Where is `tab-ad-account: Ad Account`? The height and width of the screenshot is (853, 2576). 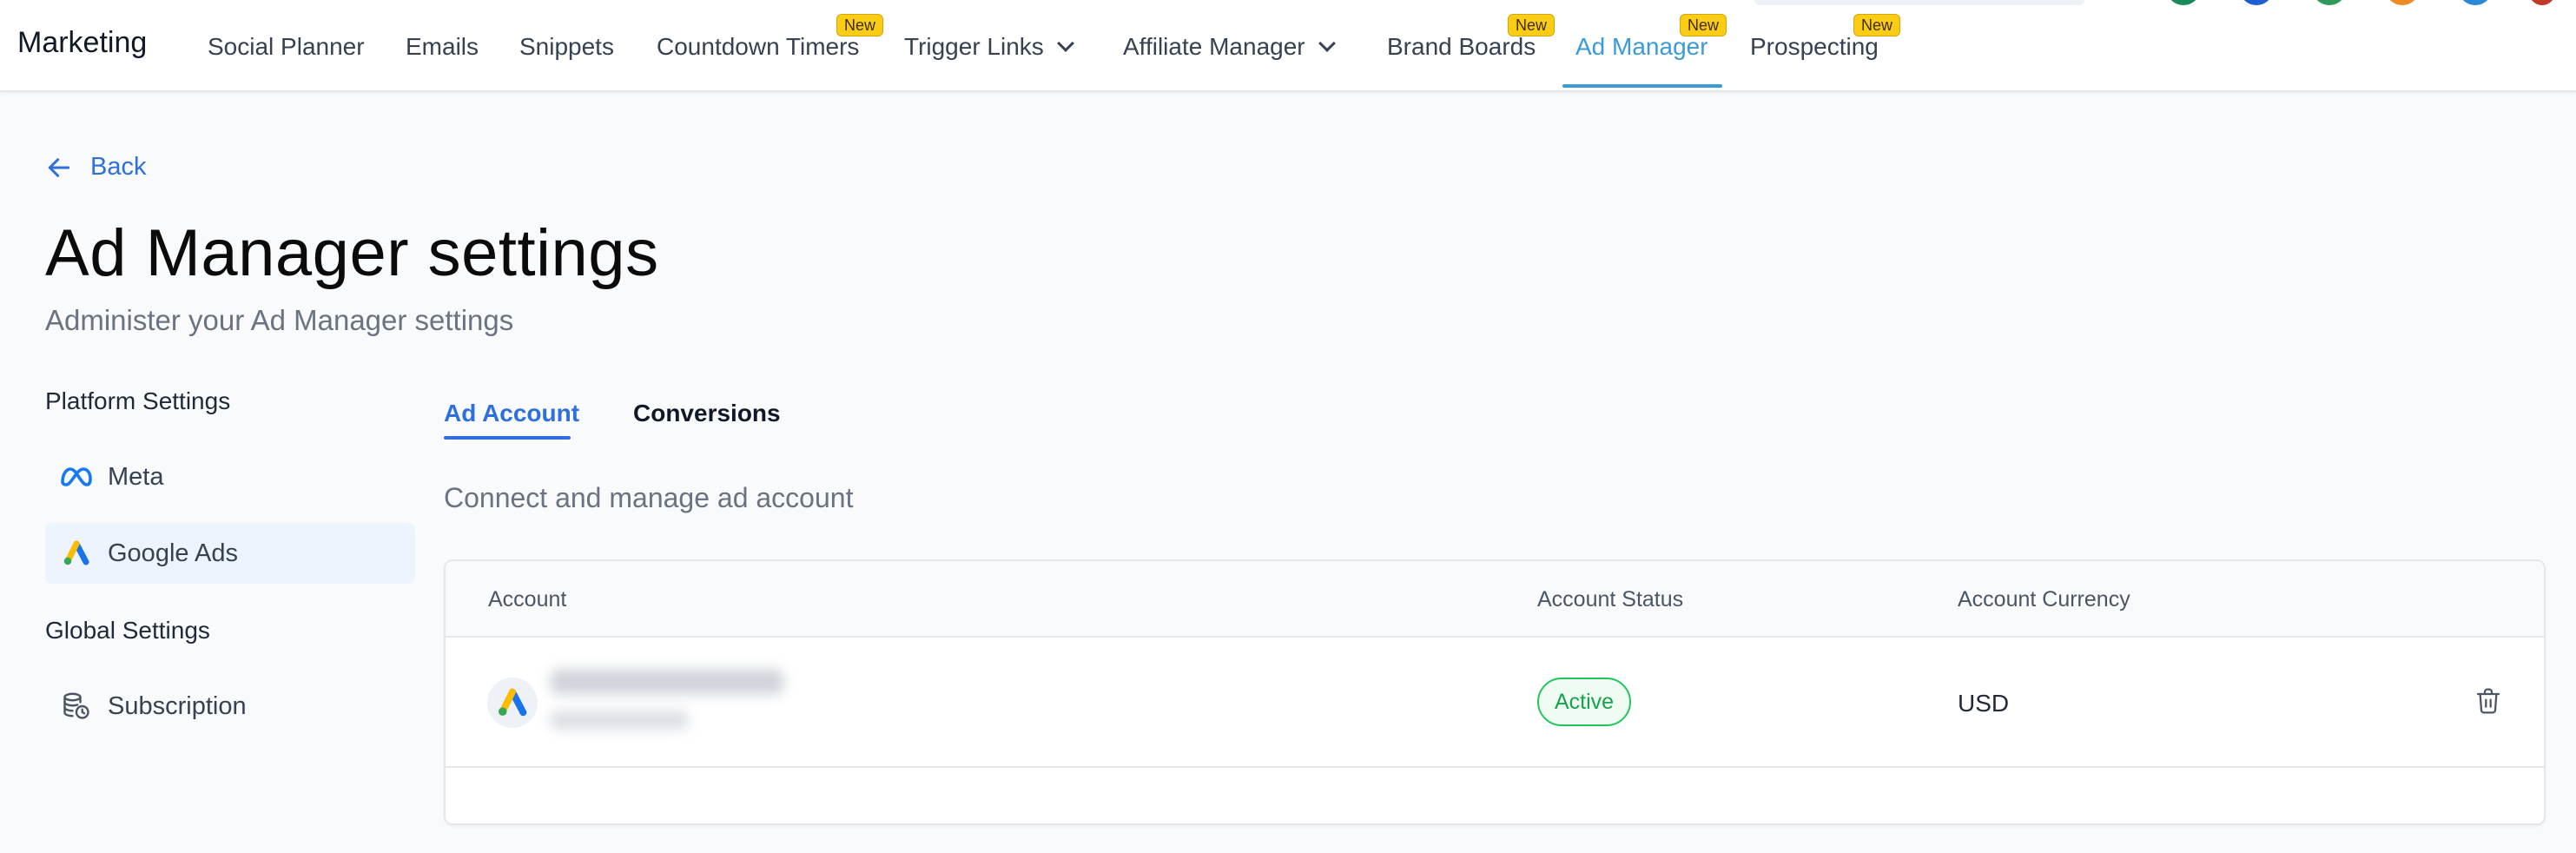 tab-ad-account: Ad Account is located at coordinates (511, 413).